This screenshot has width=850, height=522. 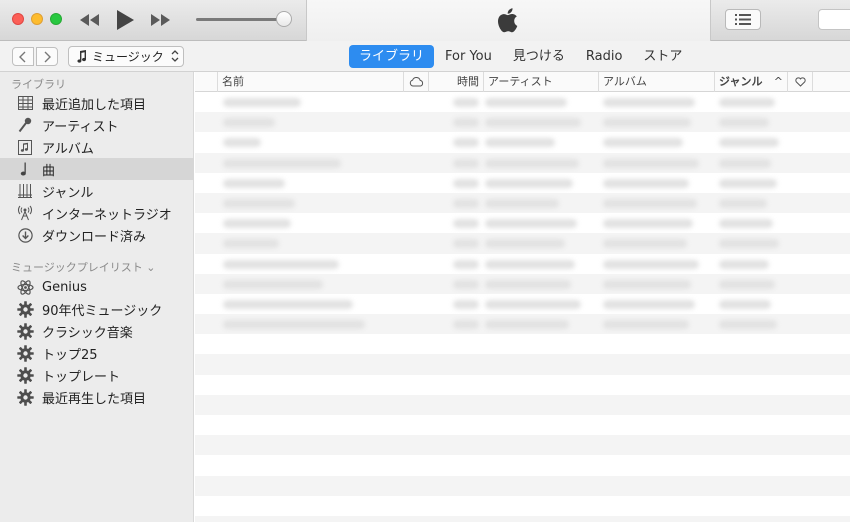 I want to click on search-input, so click(x=834, y=19).